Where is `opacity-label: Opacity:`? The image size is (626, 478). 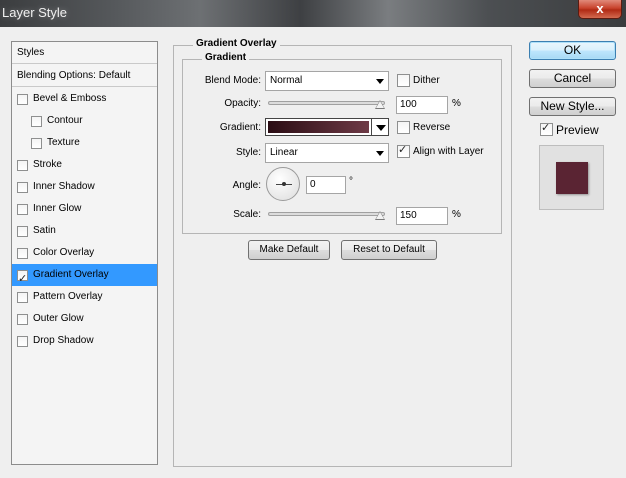 opacity-label: Opacity: is located at coordinates (242, 103).